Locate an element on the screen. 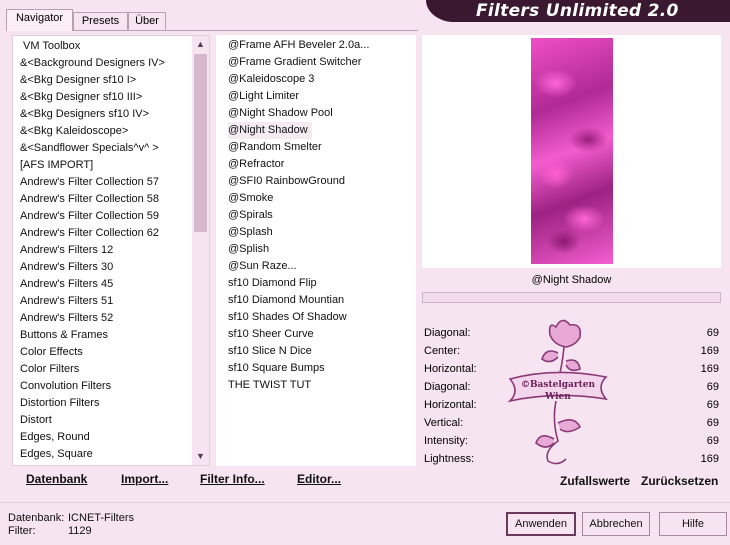  help-button: Hilfe is located at coordinates (693, 524).